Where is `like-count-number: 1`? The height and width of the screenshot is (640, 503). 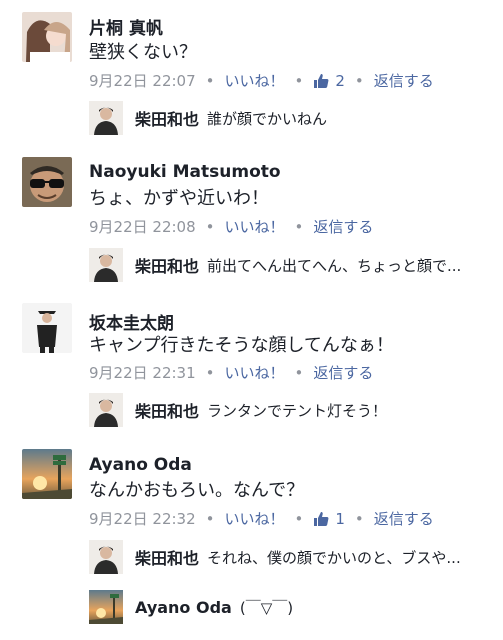
like-count-number: 1 is located at coordinates (340, 518).